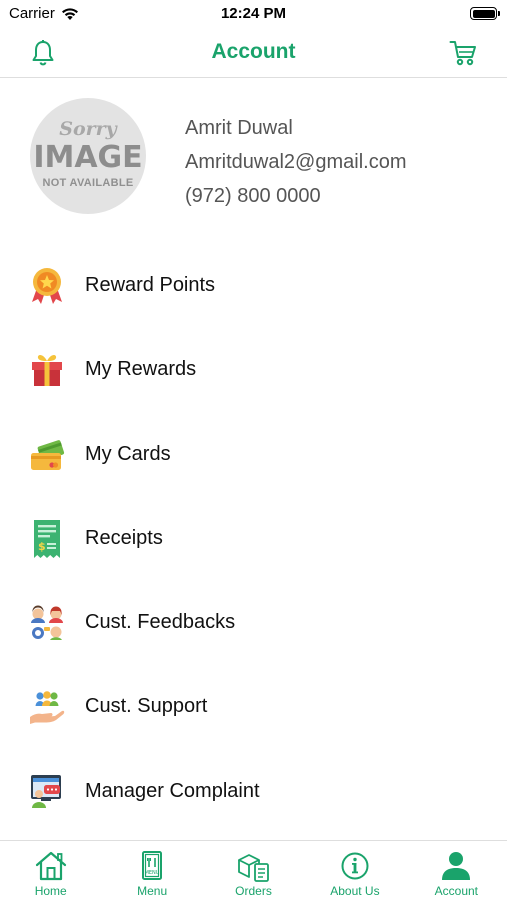 This screenshot has width=507, height=900. What do you see at coordinates (128, 453) in the screenshot?
I see `menu-item-label: My Cards` at bounding box center [128, 453].